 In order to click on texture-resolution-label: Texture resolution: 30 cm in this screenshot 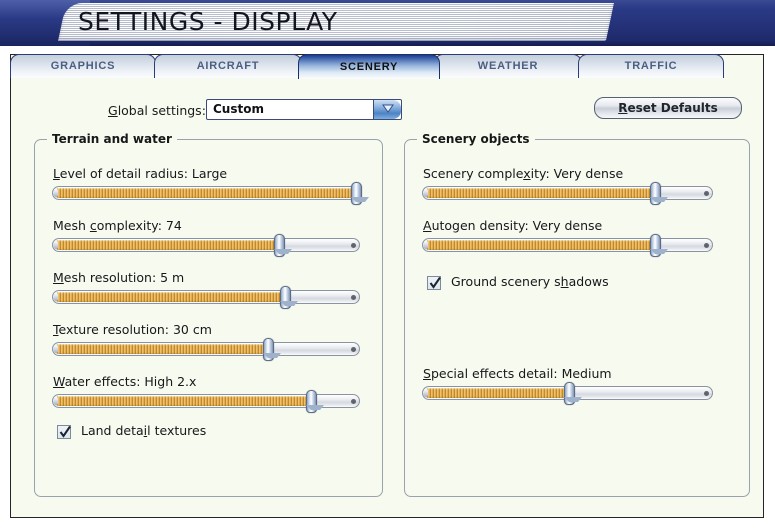, I will do `click(132, 329)`.